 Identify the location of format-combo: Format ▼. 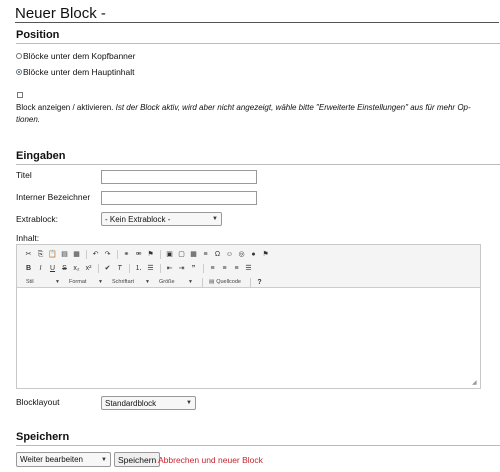
(86, 282).